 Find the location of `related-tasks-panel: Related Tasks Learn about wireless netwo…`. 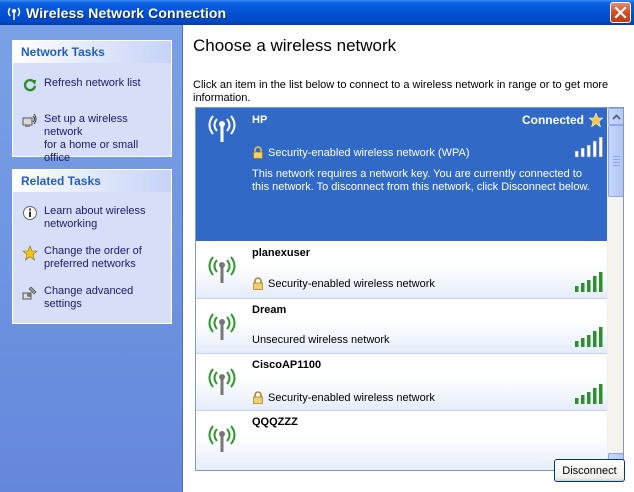

related-tasks-panel: Related Tasks Learn about wireless netwo… is located at coordinates (92, 246).